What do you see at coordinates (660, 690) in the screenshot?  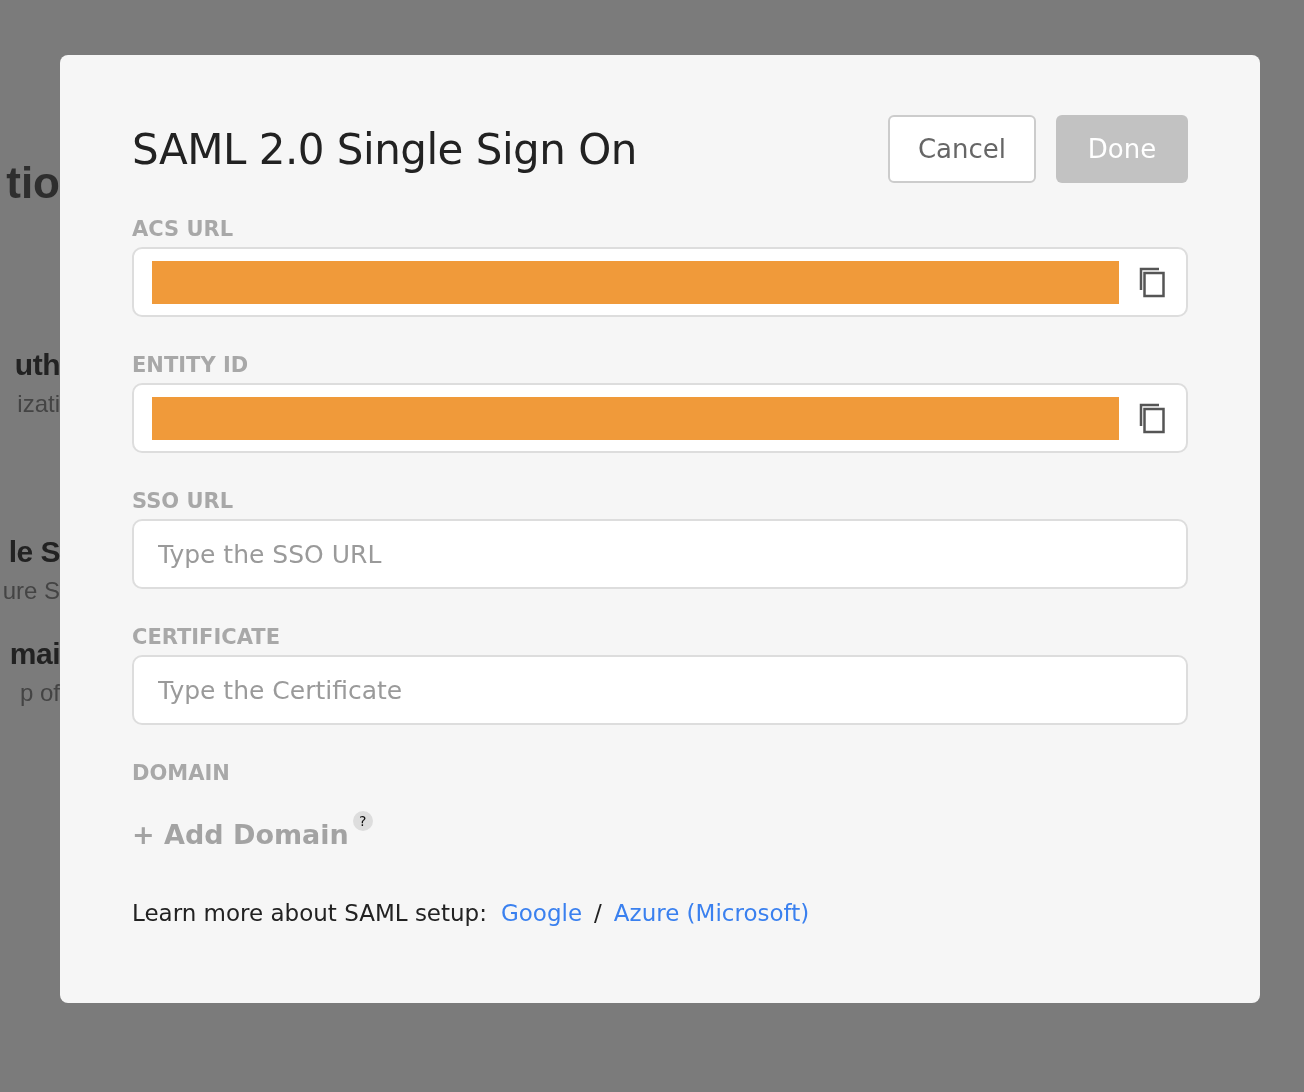 I see `input-field: Type the Certificate` at bounding box center [660, 690].